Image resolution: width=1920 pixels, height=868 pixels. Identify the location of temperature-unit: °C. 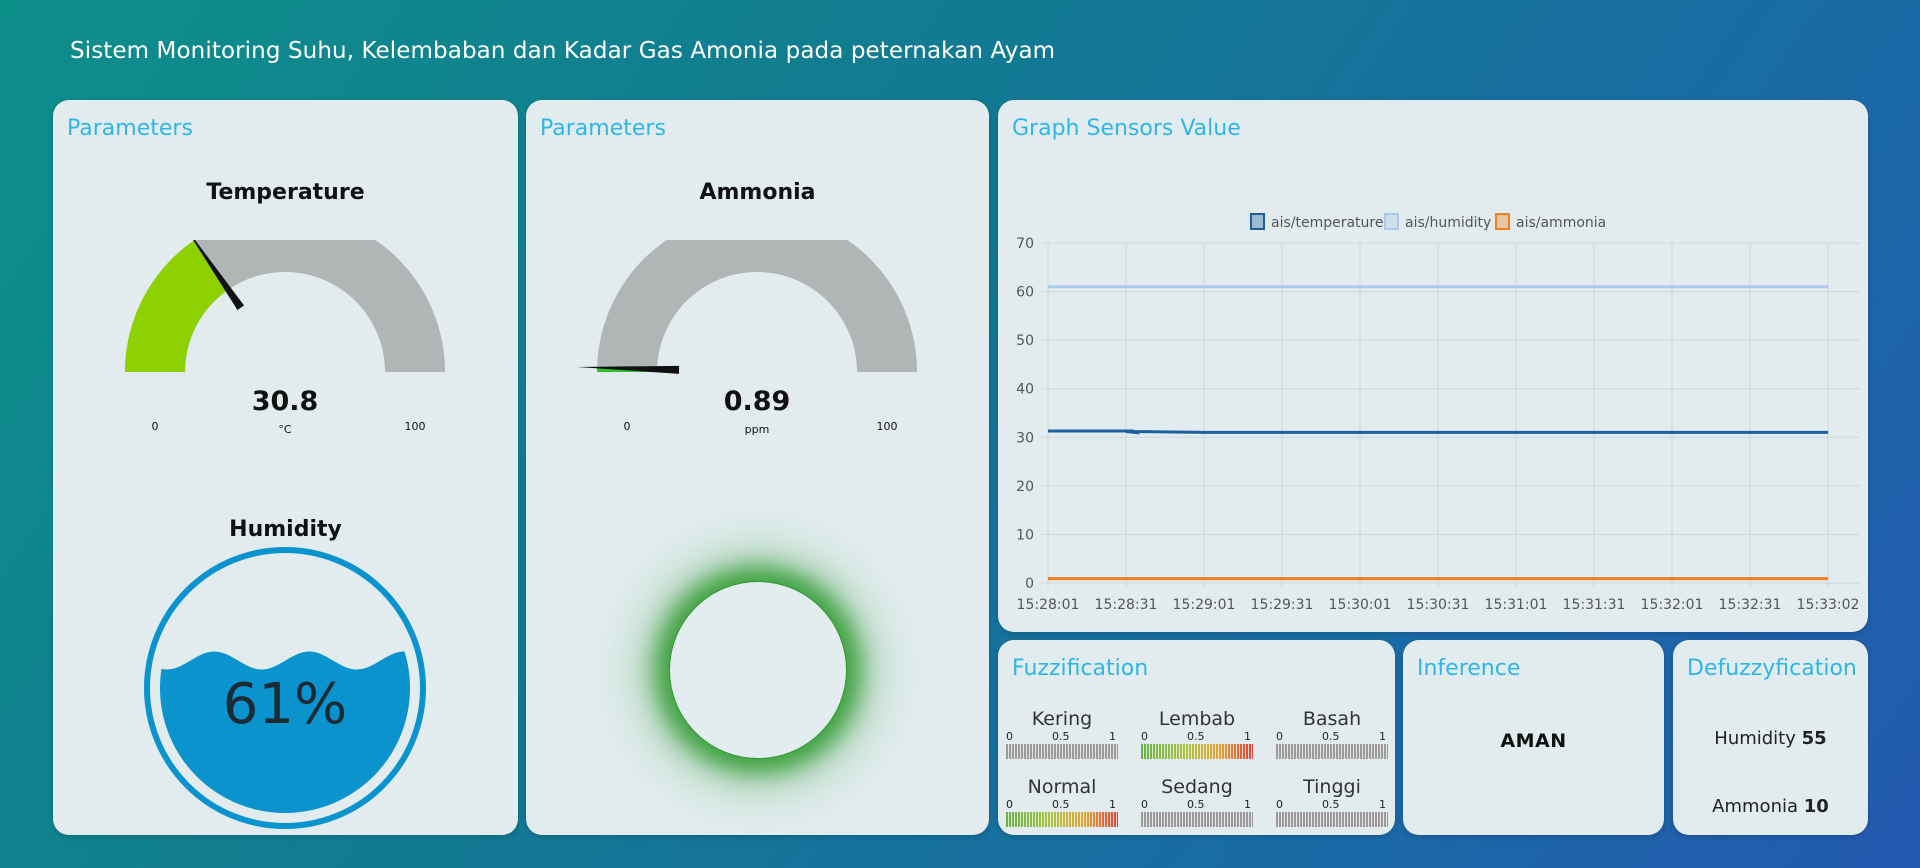
(285, 429).